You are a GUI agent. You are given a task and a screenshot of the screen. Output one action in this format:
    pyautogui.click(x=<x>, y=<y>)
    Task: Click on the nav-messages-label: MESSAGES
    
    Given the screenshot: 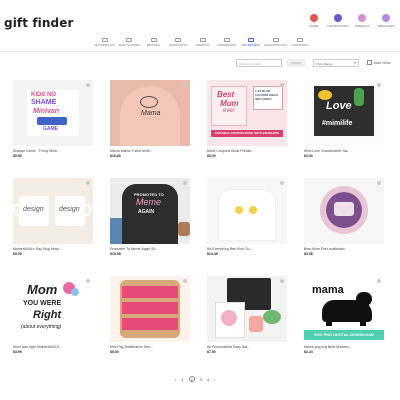 What is the action you would take?
    pyautogui.click(x=386, y=26)
    